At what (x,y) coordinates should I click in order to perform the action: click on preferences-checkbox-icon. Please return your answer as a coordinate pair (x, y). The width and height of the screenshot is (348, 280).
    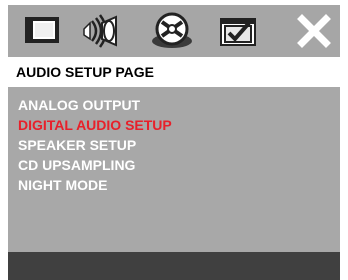
    Looking at the image, I should click on (238, 31).